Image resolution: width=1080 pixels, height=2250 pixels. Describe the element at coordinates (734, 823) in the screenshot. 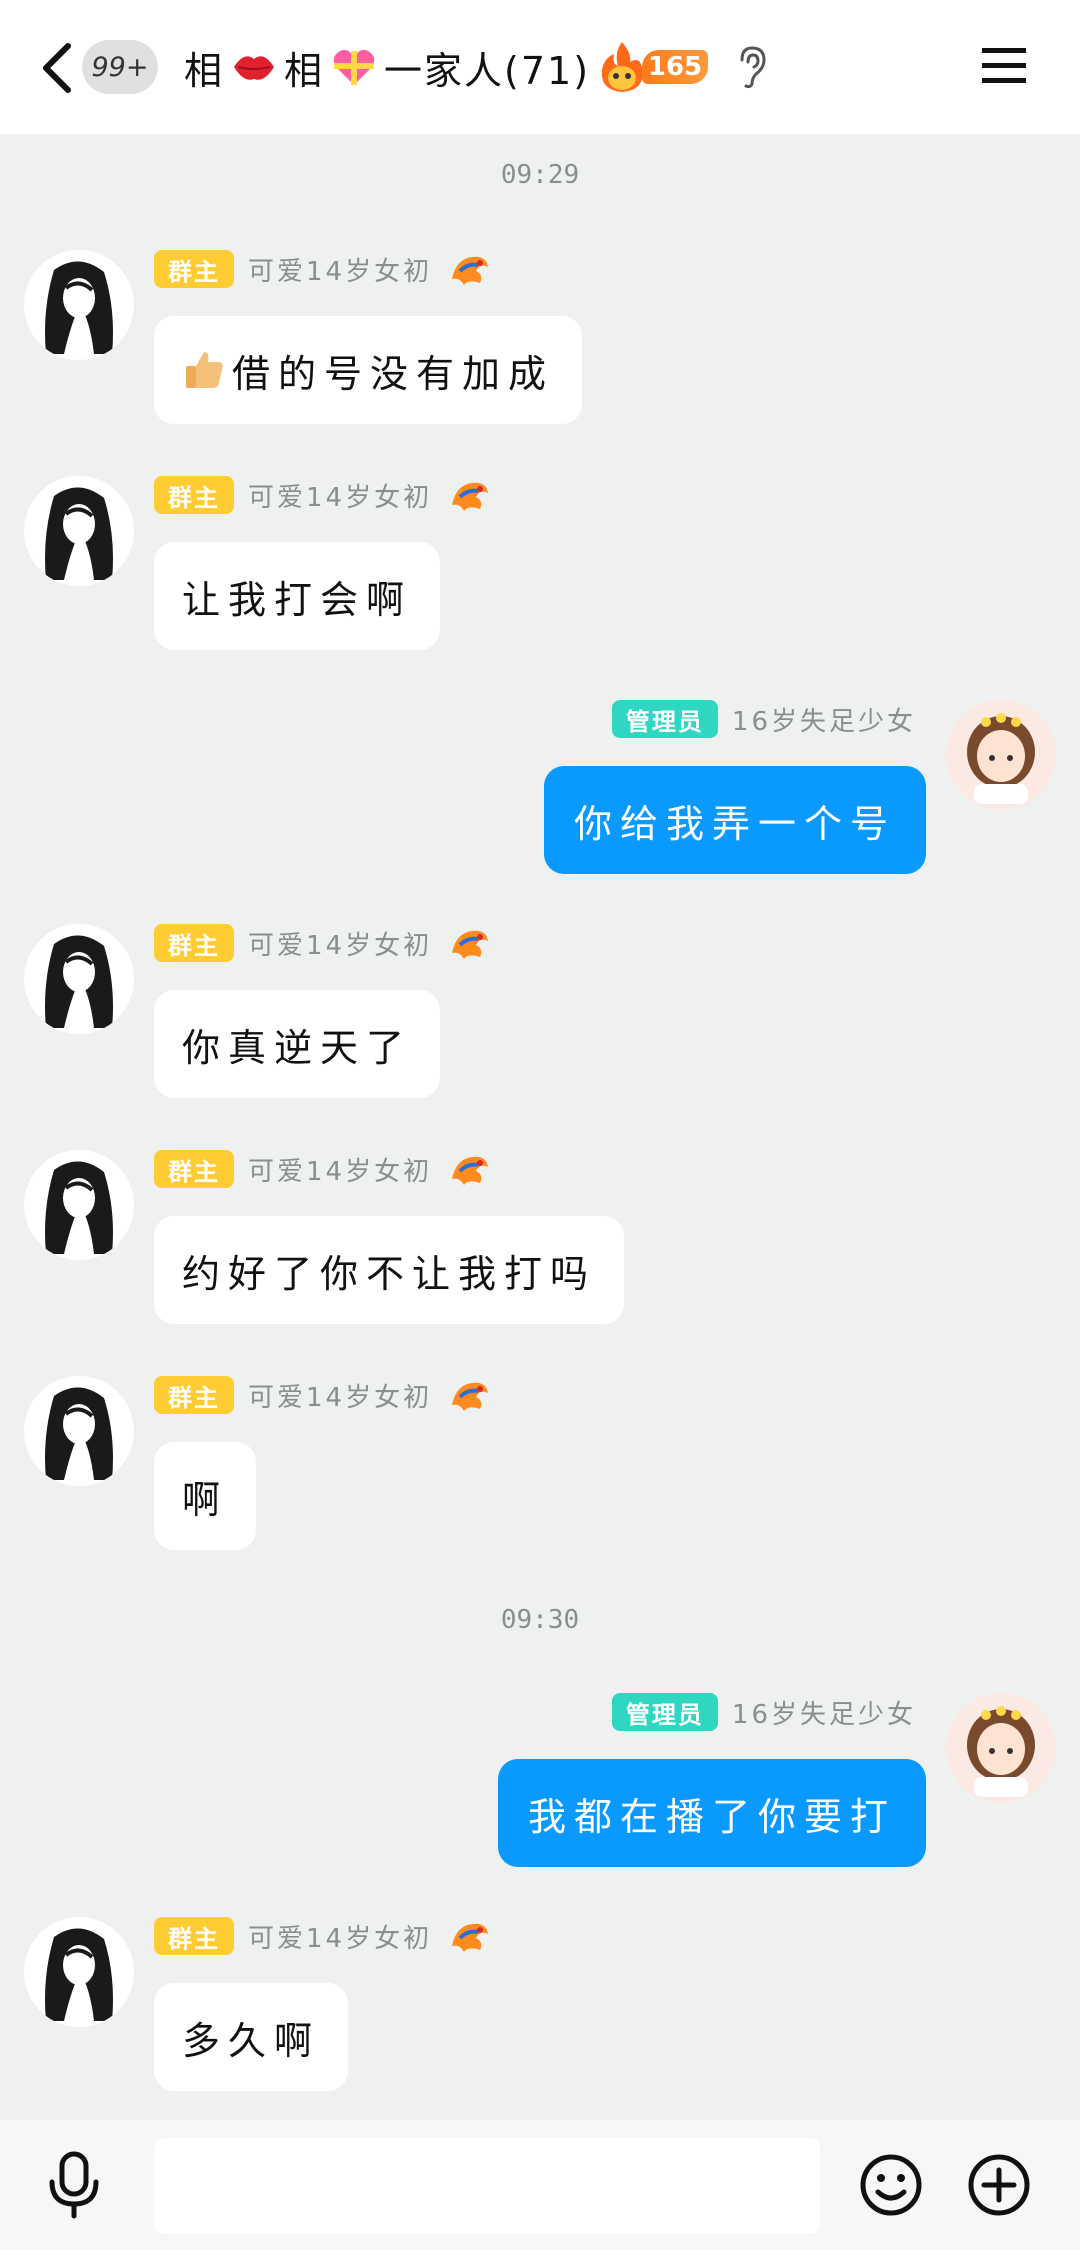

I see `message-text: 你给我弄一个号` at that location.